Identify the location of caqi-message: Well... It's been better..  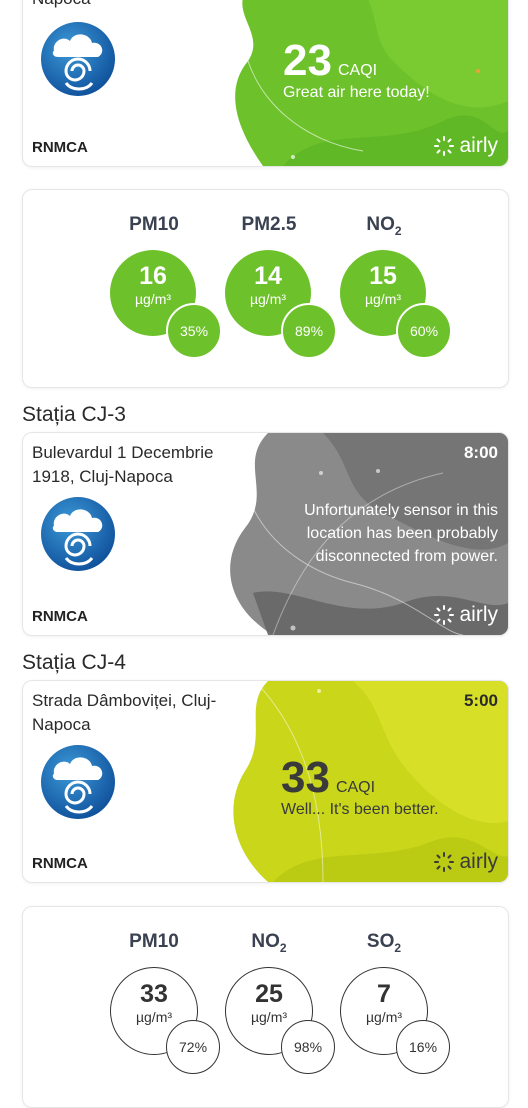
(360, 809).